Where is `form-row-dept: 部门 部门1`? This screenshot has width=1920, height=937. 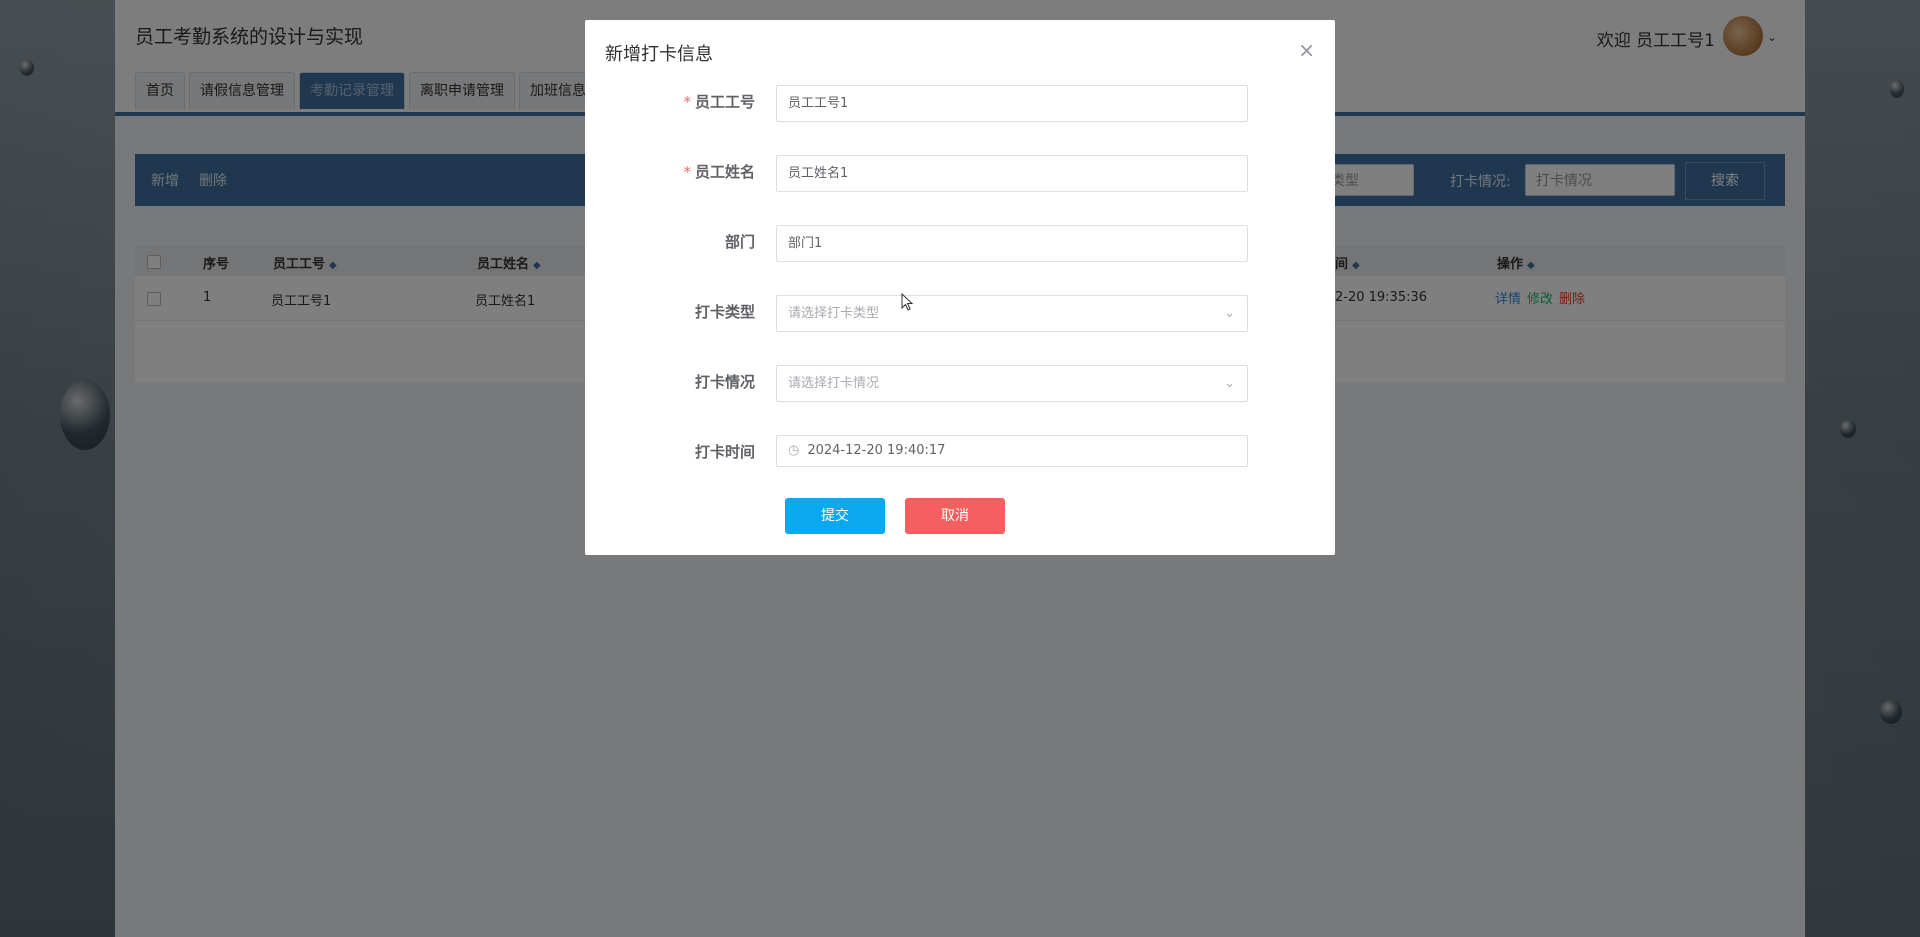
form-row-dept: 部门 部门1 is located at coordinates (960, 245).